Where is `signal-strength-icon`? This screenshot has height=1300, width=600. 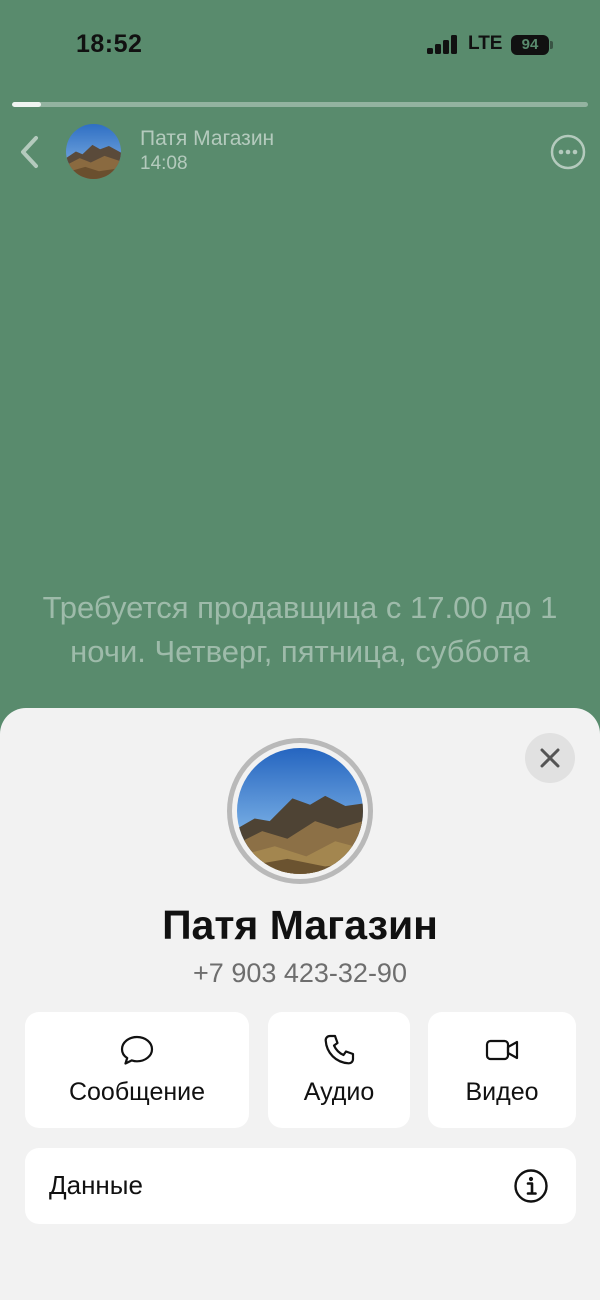 signal-strength-icon is located at coordinates (443, 44).